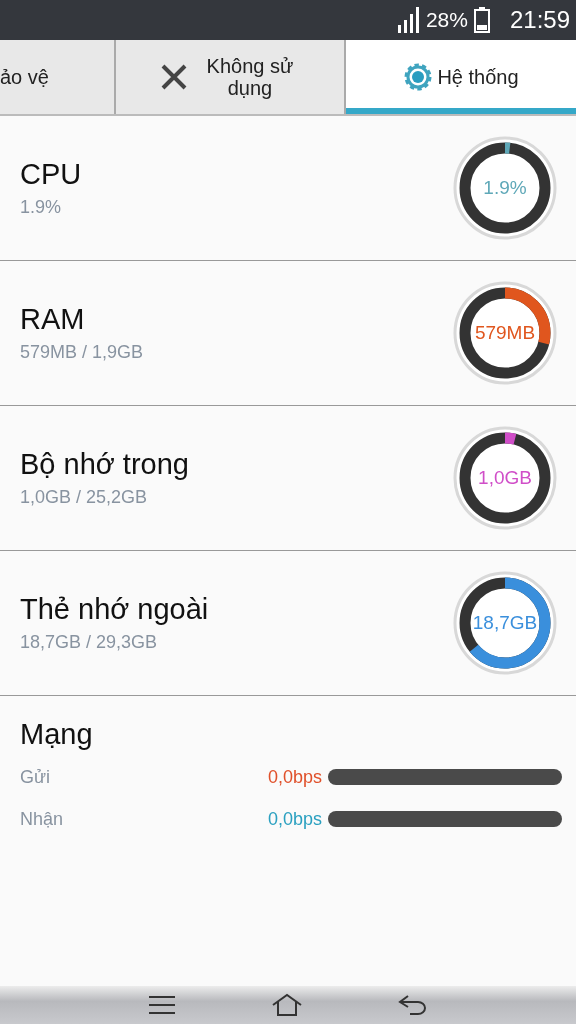  I want to click on network-label: Nhận, so click(42, 819).